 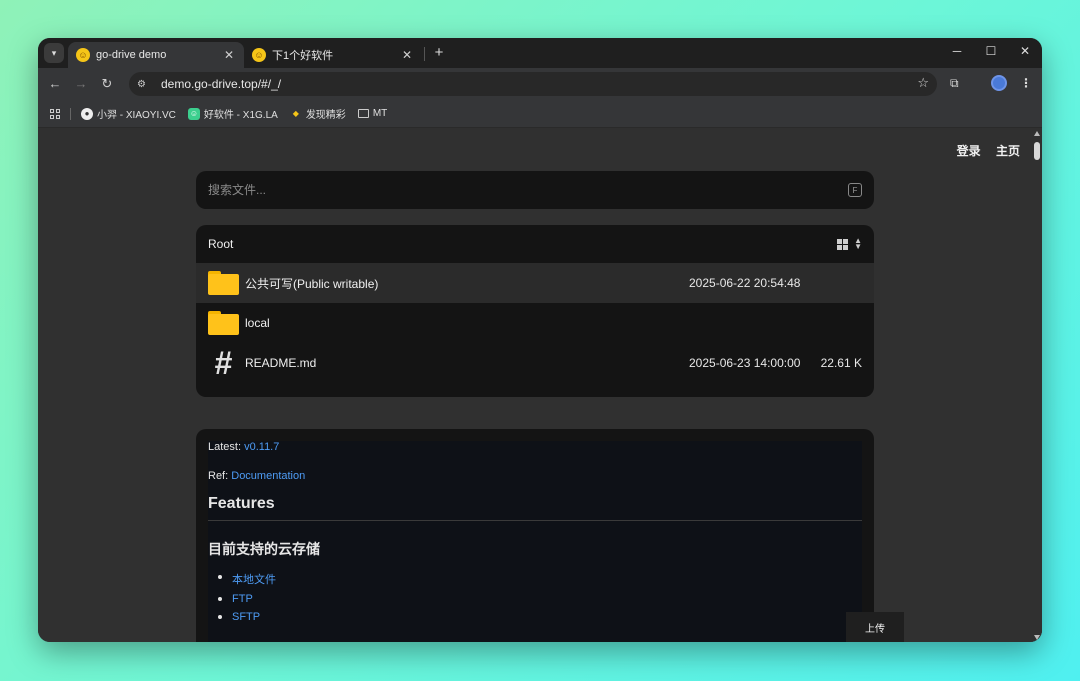 What do you see at coordinates (540, 53) in the screenshot?
I see `tab-bar: ▾ ☺ go-drive demo ✕ ☺ 下1个好软件 ✕ + ─ ☐ ✕` at bounding box center [540, 53].